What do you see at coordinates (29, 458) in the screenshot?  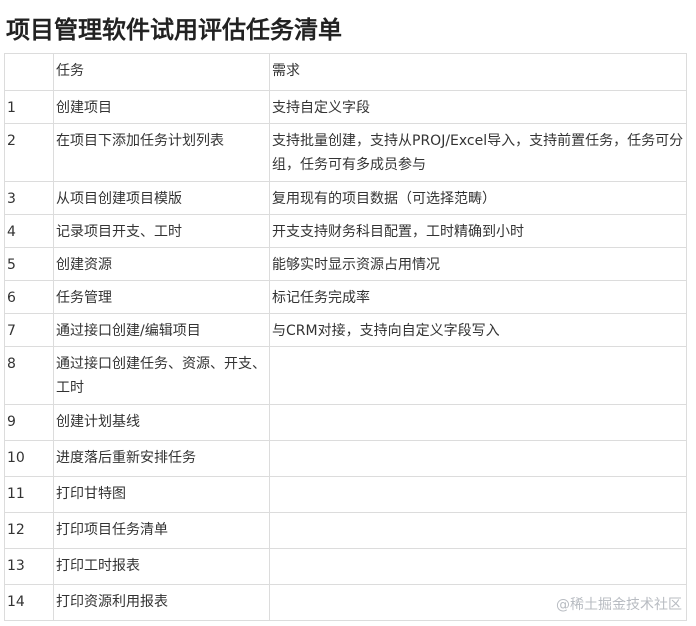 I see `row-number: 10` at bounding box center [29, 458].